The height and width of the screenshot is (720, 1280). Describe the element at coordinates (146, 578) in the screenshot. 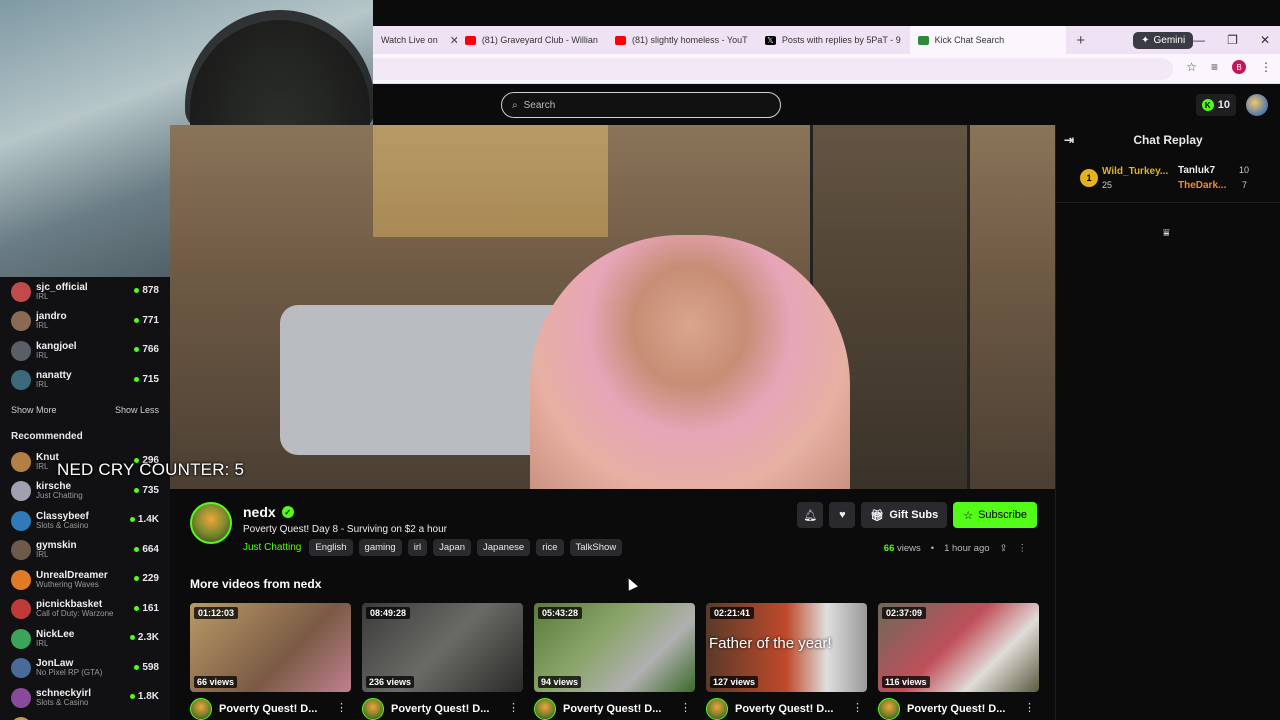

I see `viewer-count: 229` at that location.